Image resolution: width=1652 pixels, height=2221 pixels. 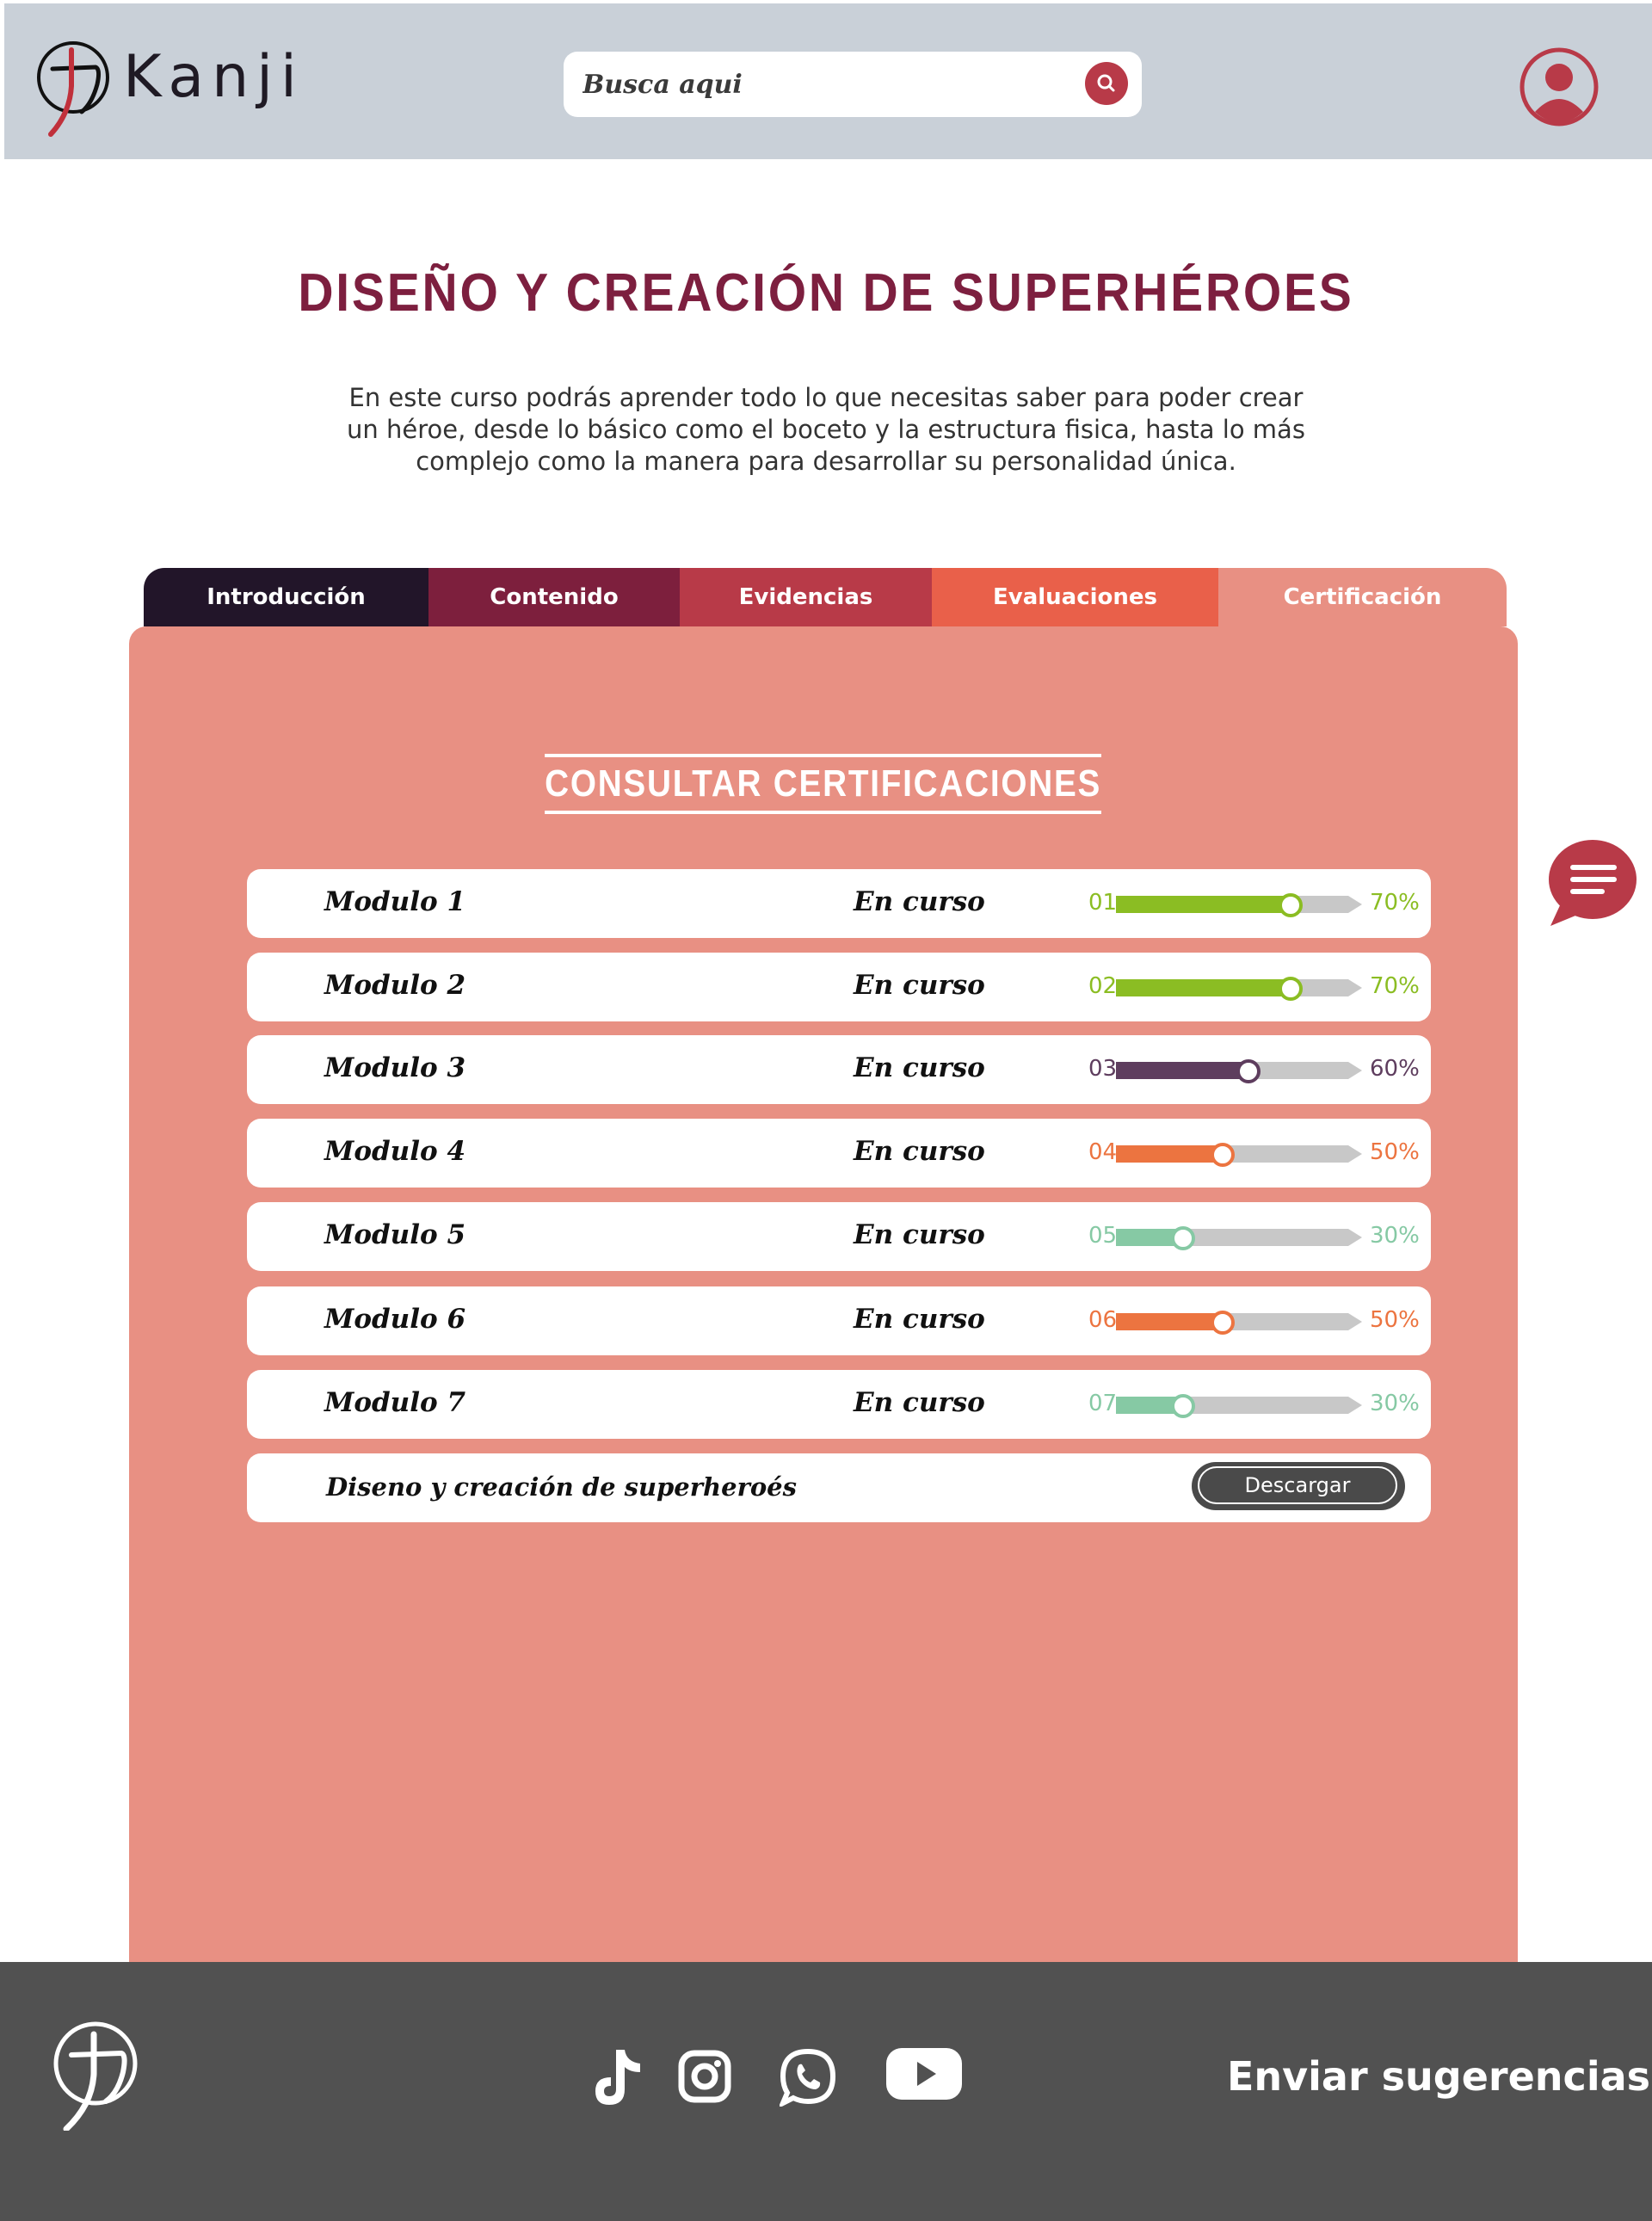 What do you see at coordinates (839, 1236) in the screenshot?
I see `module-row: Modulo 5 En curso 05 30%` at bounding box center [839, 1236].